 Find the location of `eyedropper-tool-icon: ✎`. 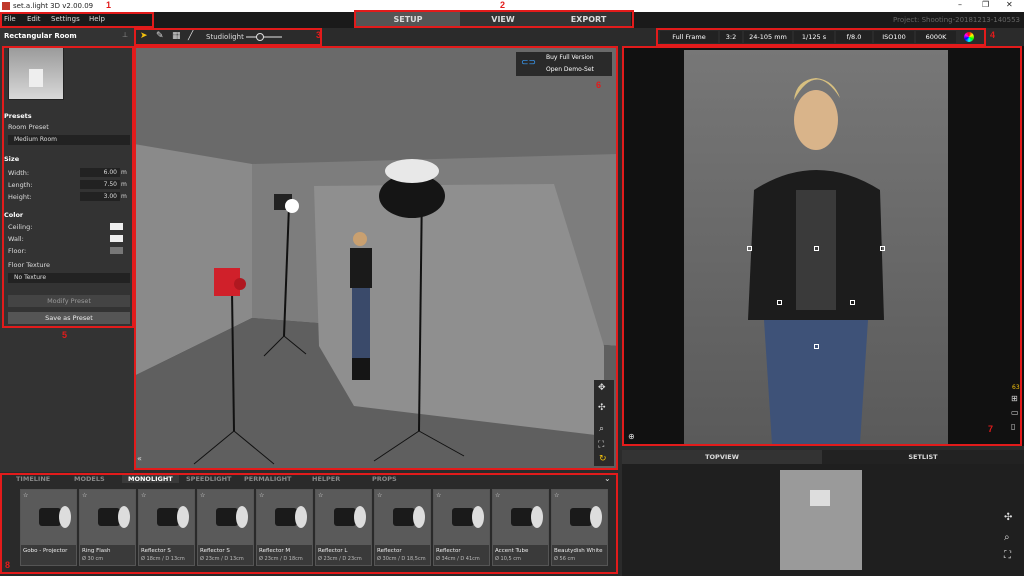

eyedropper-tool-icon: ✎ is located at coordinates (160, 36).